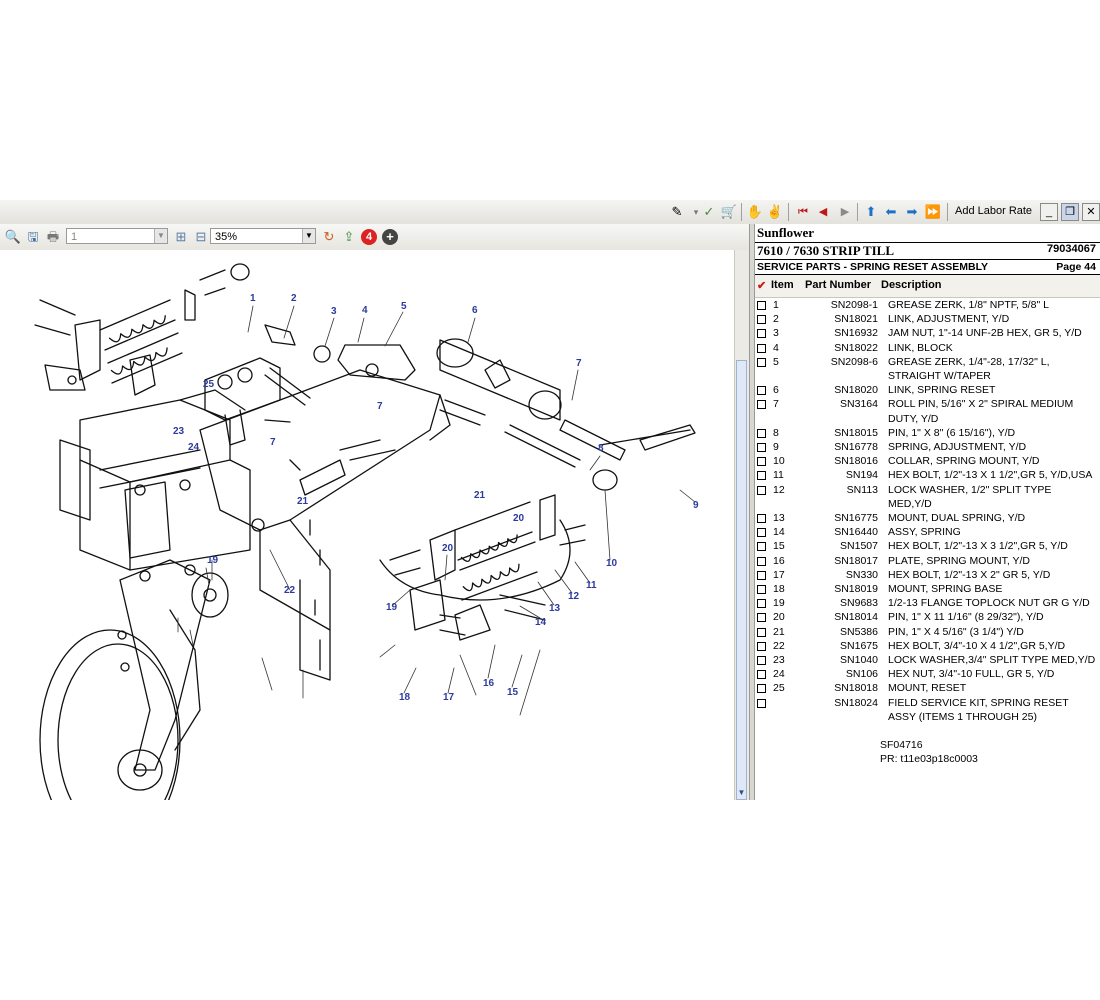 This screenshot has height=1000, width=1100. I want to click on callout-label: 13, so click(554, 608).